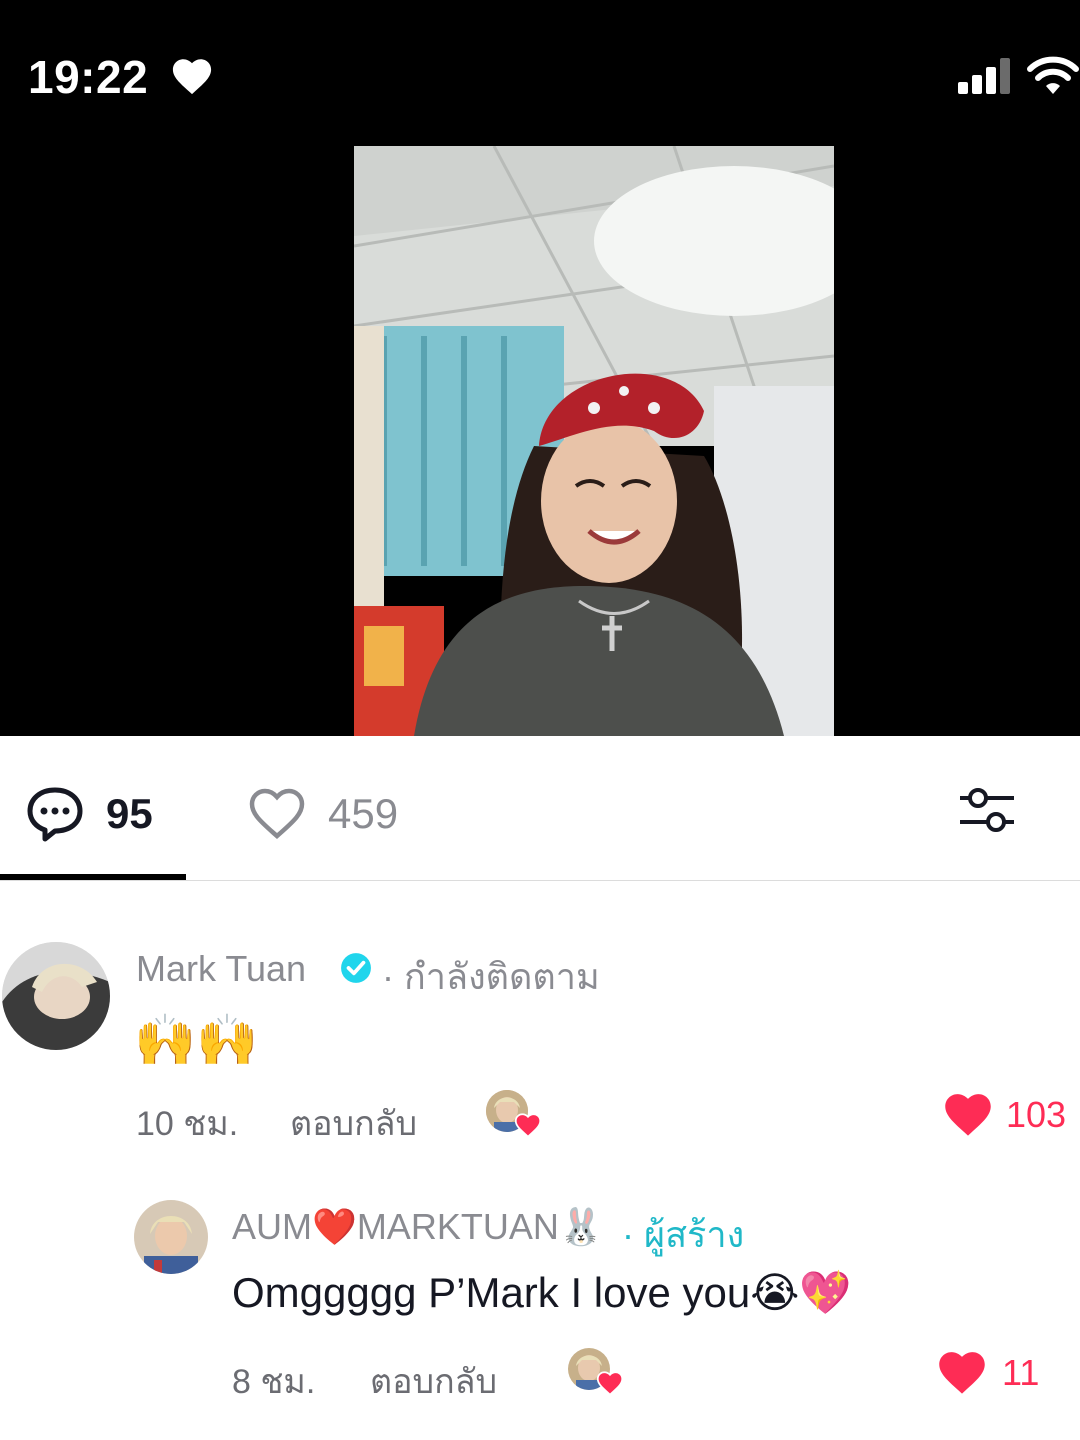  Describe the element at coordinates (683, 1234) in the screenshot. I see `creator-label: · ผู้สร้าง` at that location.